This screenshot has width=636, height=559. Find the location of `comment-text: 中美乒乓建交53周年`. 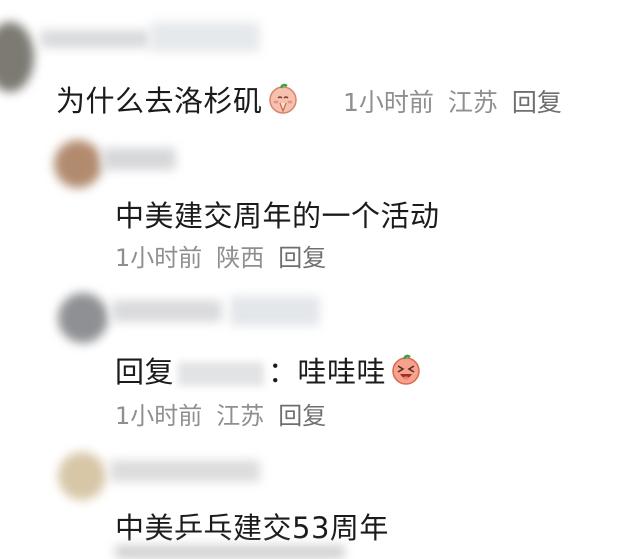

comment-text: 中美乒乓建交53周年 is located at coordinates (252, 528).